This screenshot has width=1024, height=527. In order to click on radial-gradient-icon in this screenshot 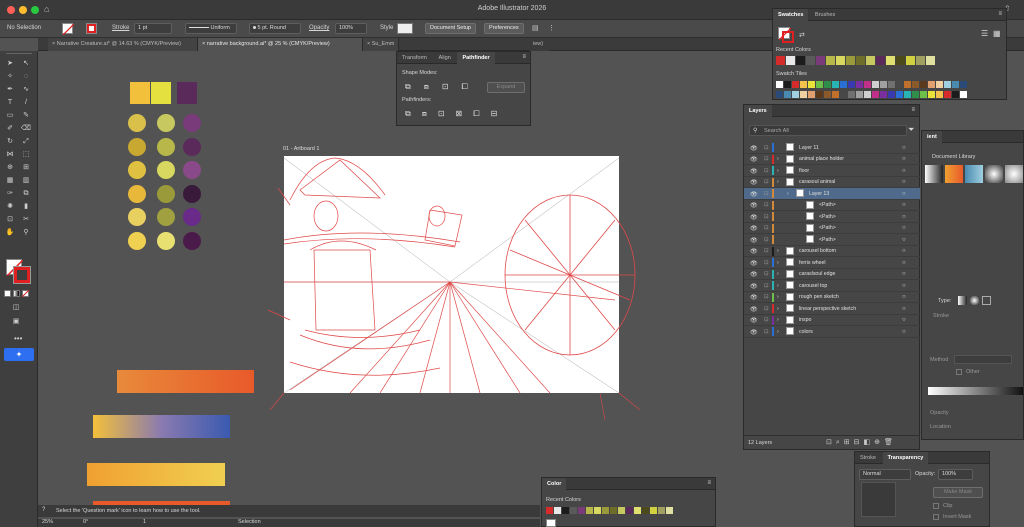, I will do `click(974, 300)`.